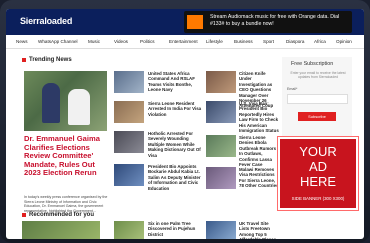 The width and height of the screenshot is (370, 243). What do you see at coordinates (318, 181) in the screenshot?
I see `ad-line: HERE` at bounding box center [318, 181].